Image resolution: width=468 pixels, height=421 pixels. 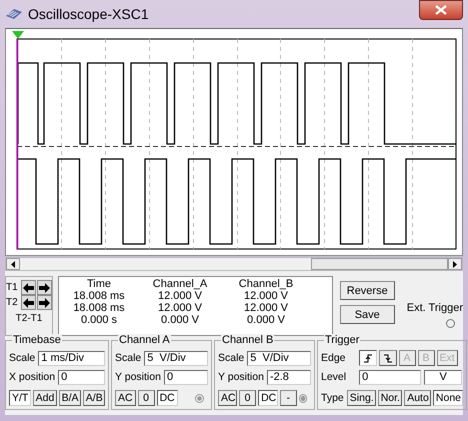 What do you see at coordinates (333, 377) in the screenshot?
I see `field-label: Level` at bounding box center [333, 377].